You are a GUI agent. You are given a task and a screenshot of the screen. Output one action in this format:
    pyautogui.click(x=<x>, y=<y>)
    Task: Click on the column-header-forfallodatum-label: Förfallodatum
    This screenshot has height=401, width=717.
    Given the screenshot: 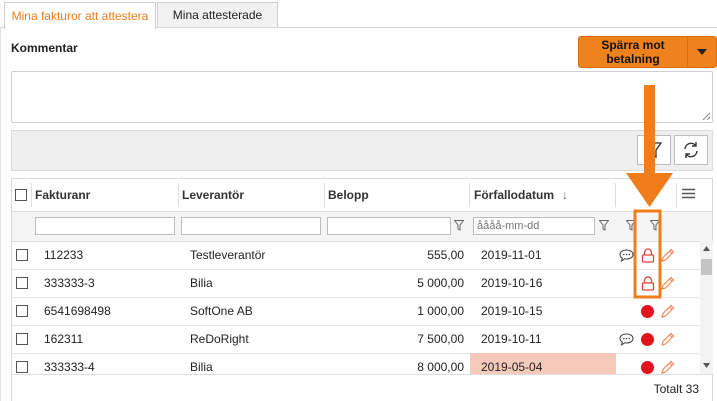 What is the action you would take?
    pyautogui.click(x=514, y=195)
    